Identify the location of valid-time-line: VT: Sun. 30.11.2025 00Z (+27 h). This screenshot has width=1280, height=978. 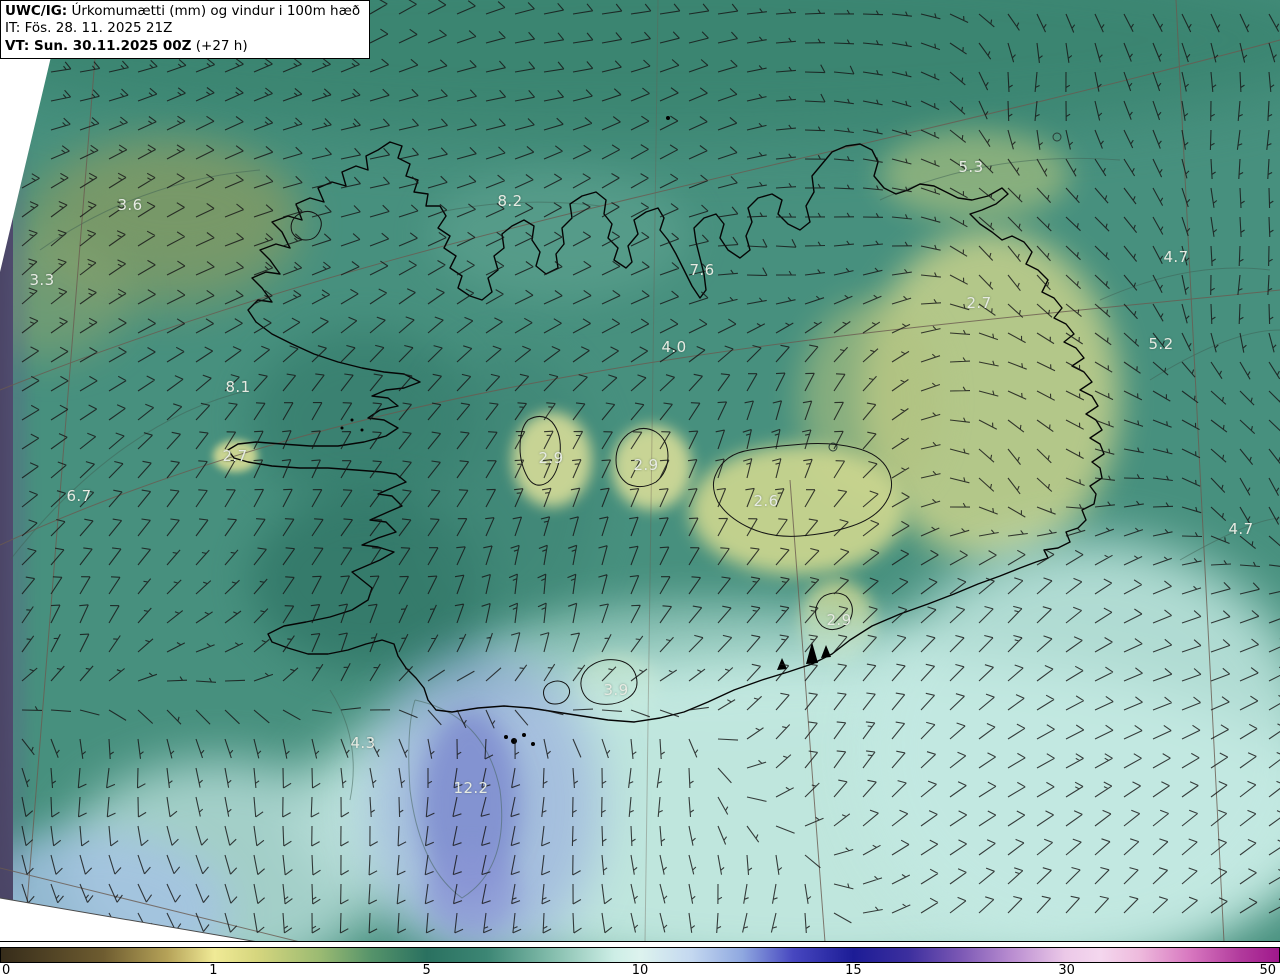
(182, 46).